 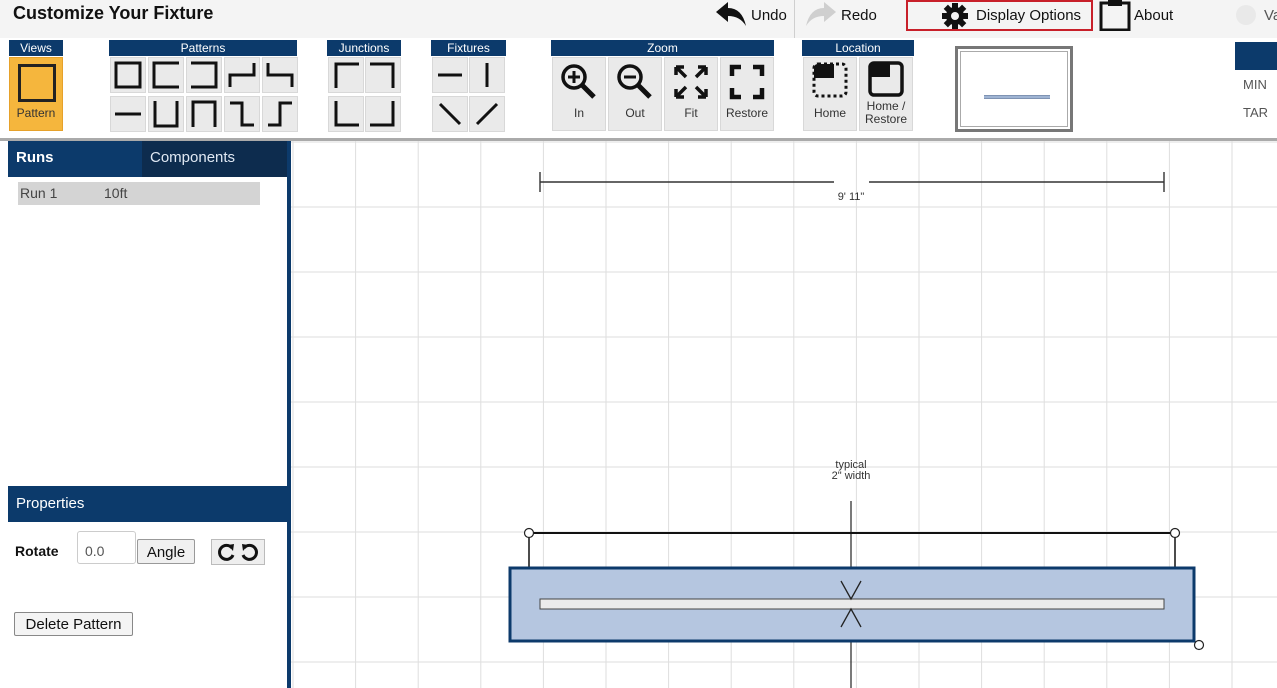 I want to click on tab-runs: Runs, so click(x=75, y=159).